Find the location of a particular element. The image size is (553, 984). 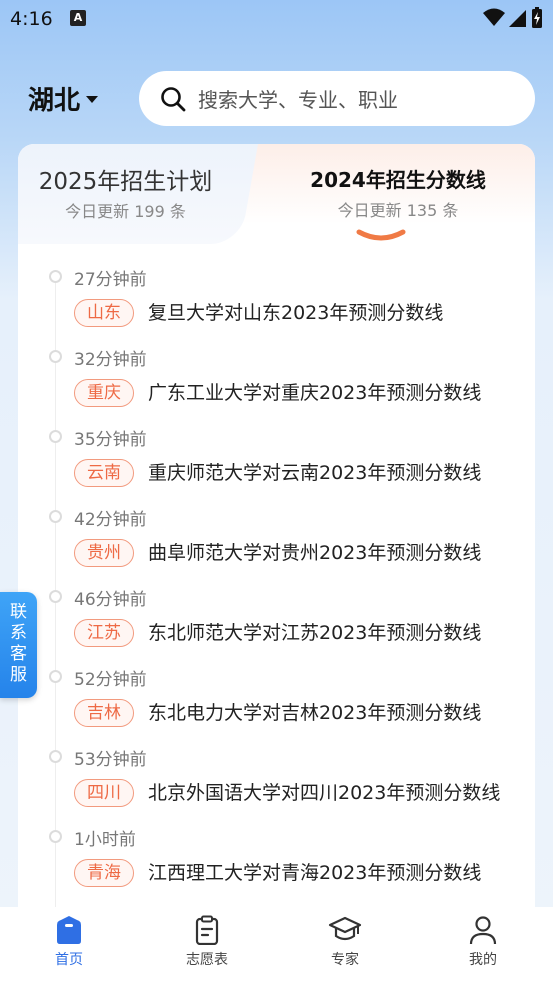

item-time: 42分钟前 is located at coordinates (110, 520).